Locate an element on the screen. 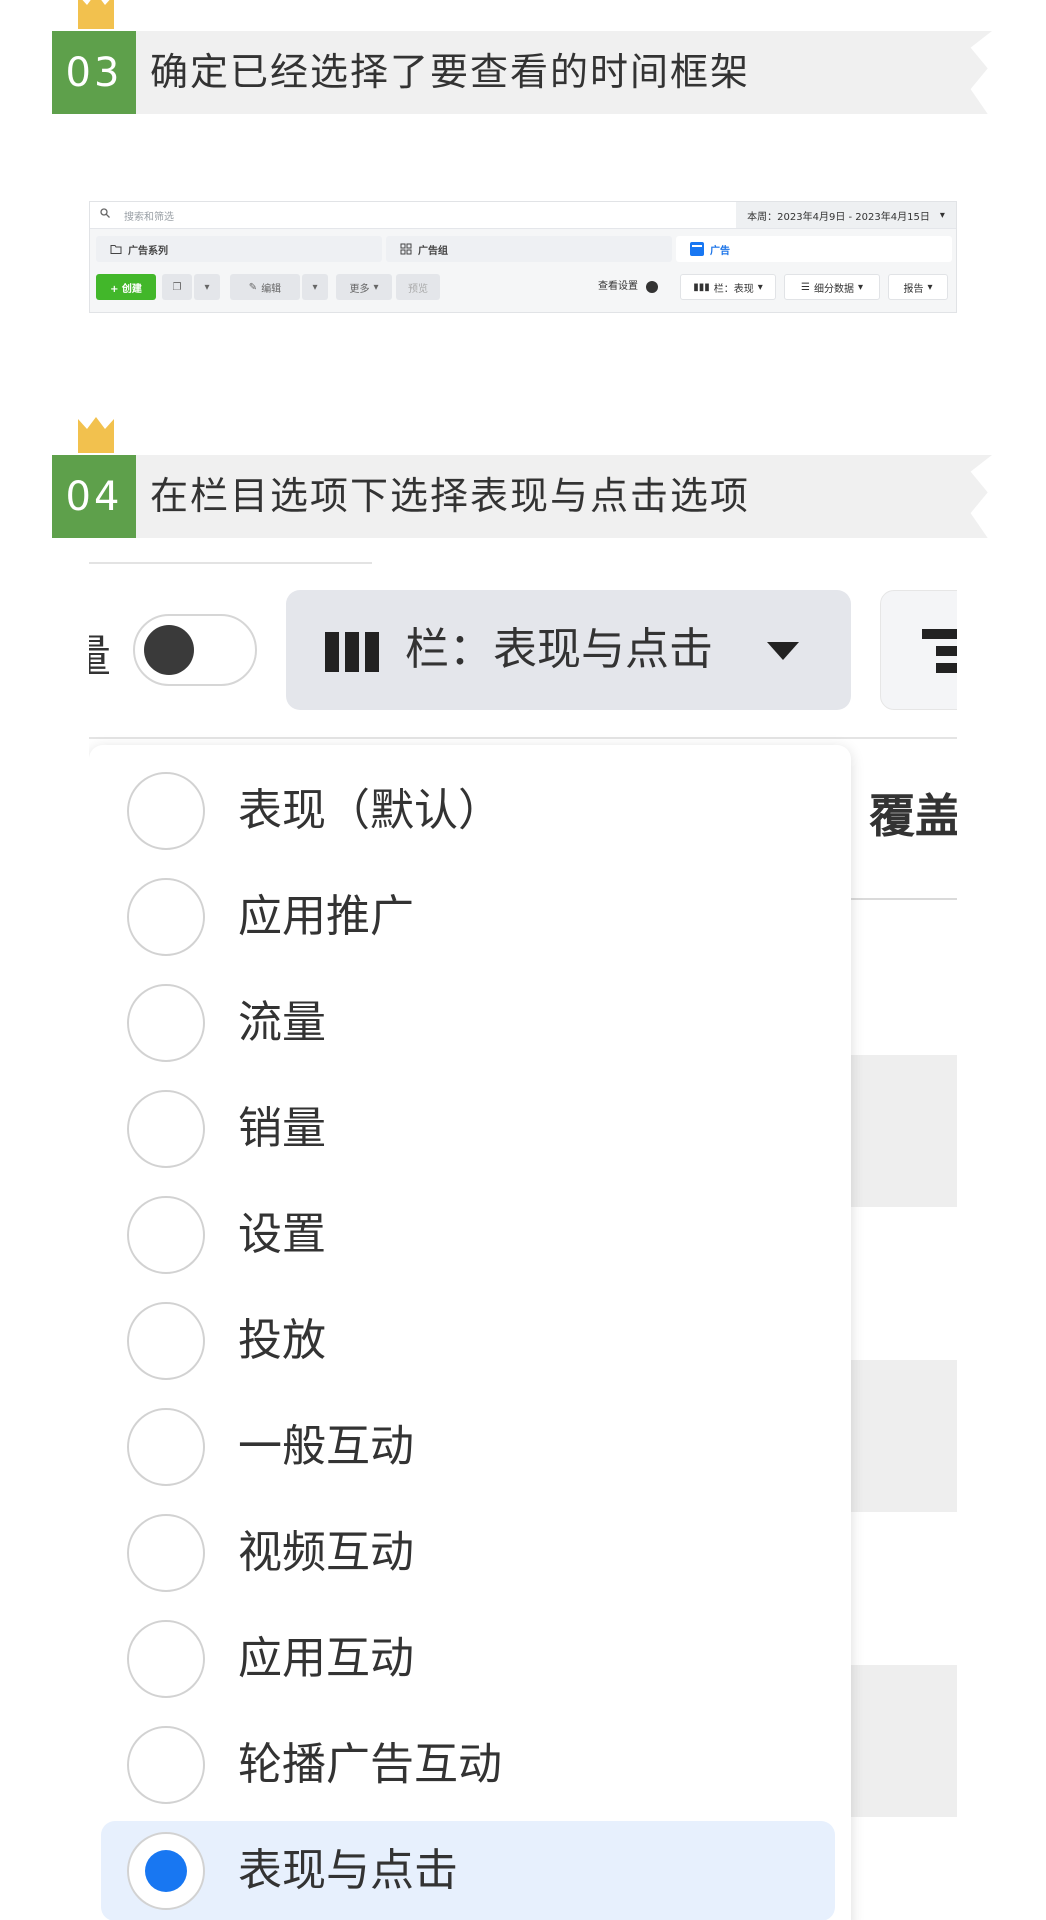 This screenshot has width=1046, height=1920. step-04-banner: 04 在栏目选项下选择表现与点击选项 is located at coordinates (522, 477).